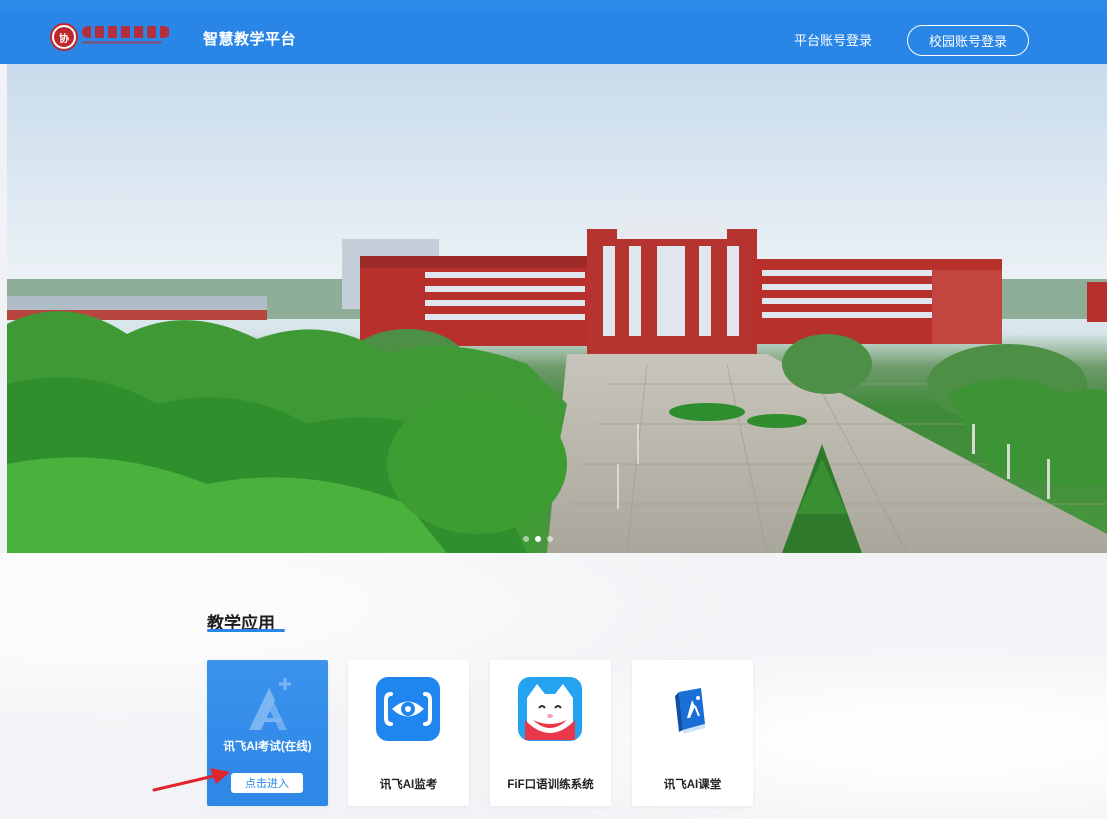 This screenshot has width=1107, height=819. I want to click on campus-login-button: 校园账号登录, so click(968, 40).